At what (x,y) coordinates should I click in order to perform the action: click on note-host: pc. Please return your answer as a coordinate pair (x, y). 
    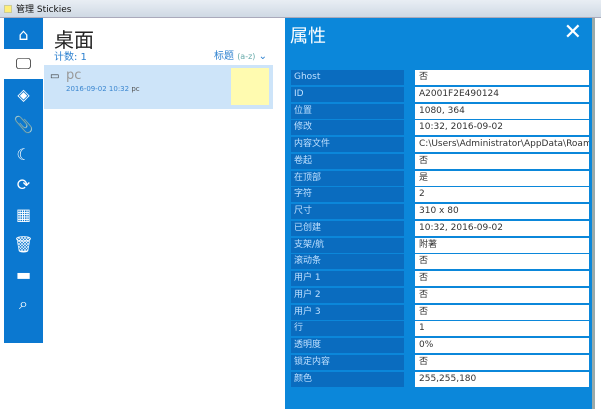
    Looking at the image, I should click on (135, 89).